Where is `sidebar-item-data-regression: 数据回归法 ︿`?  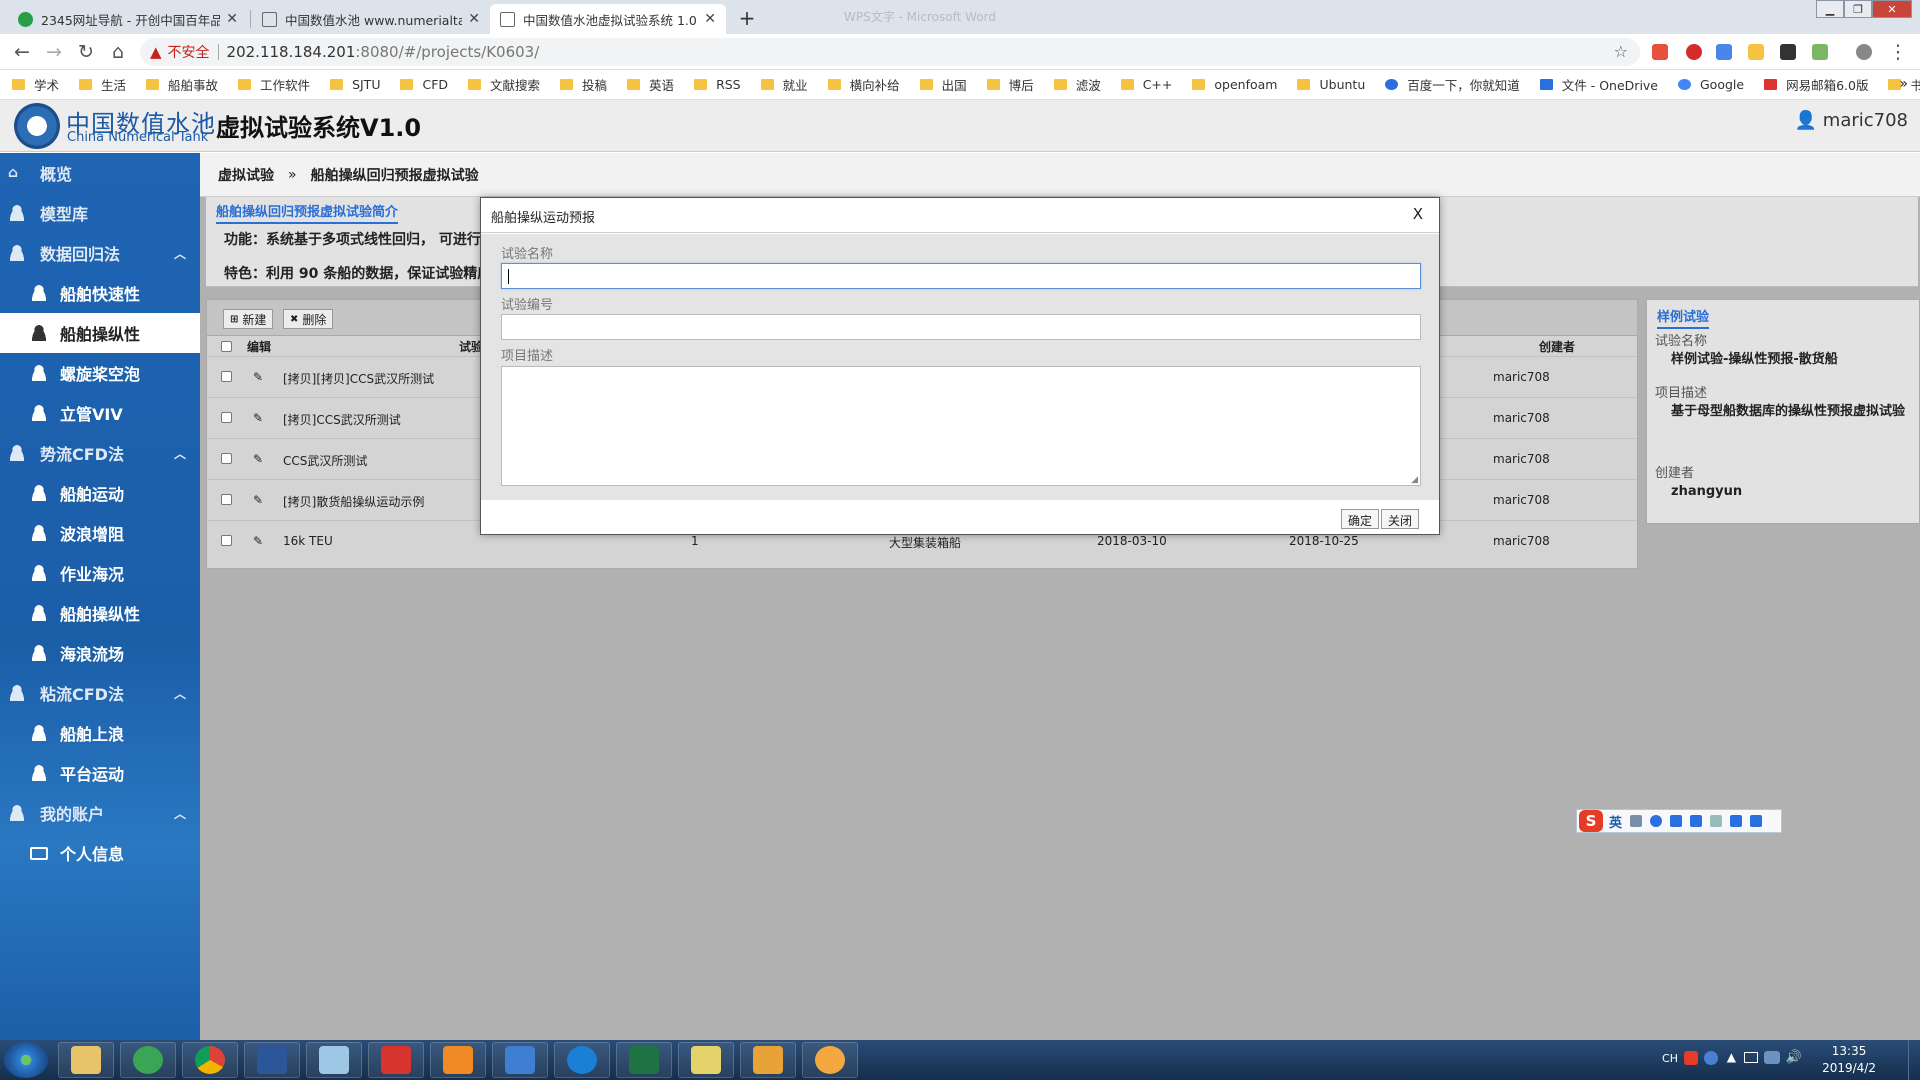
sidebar-item-data-regression: 数据回归法 ︿ is located at coordinates (100, 253).